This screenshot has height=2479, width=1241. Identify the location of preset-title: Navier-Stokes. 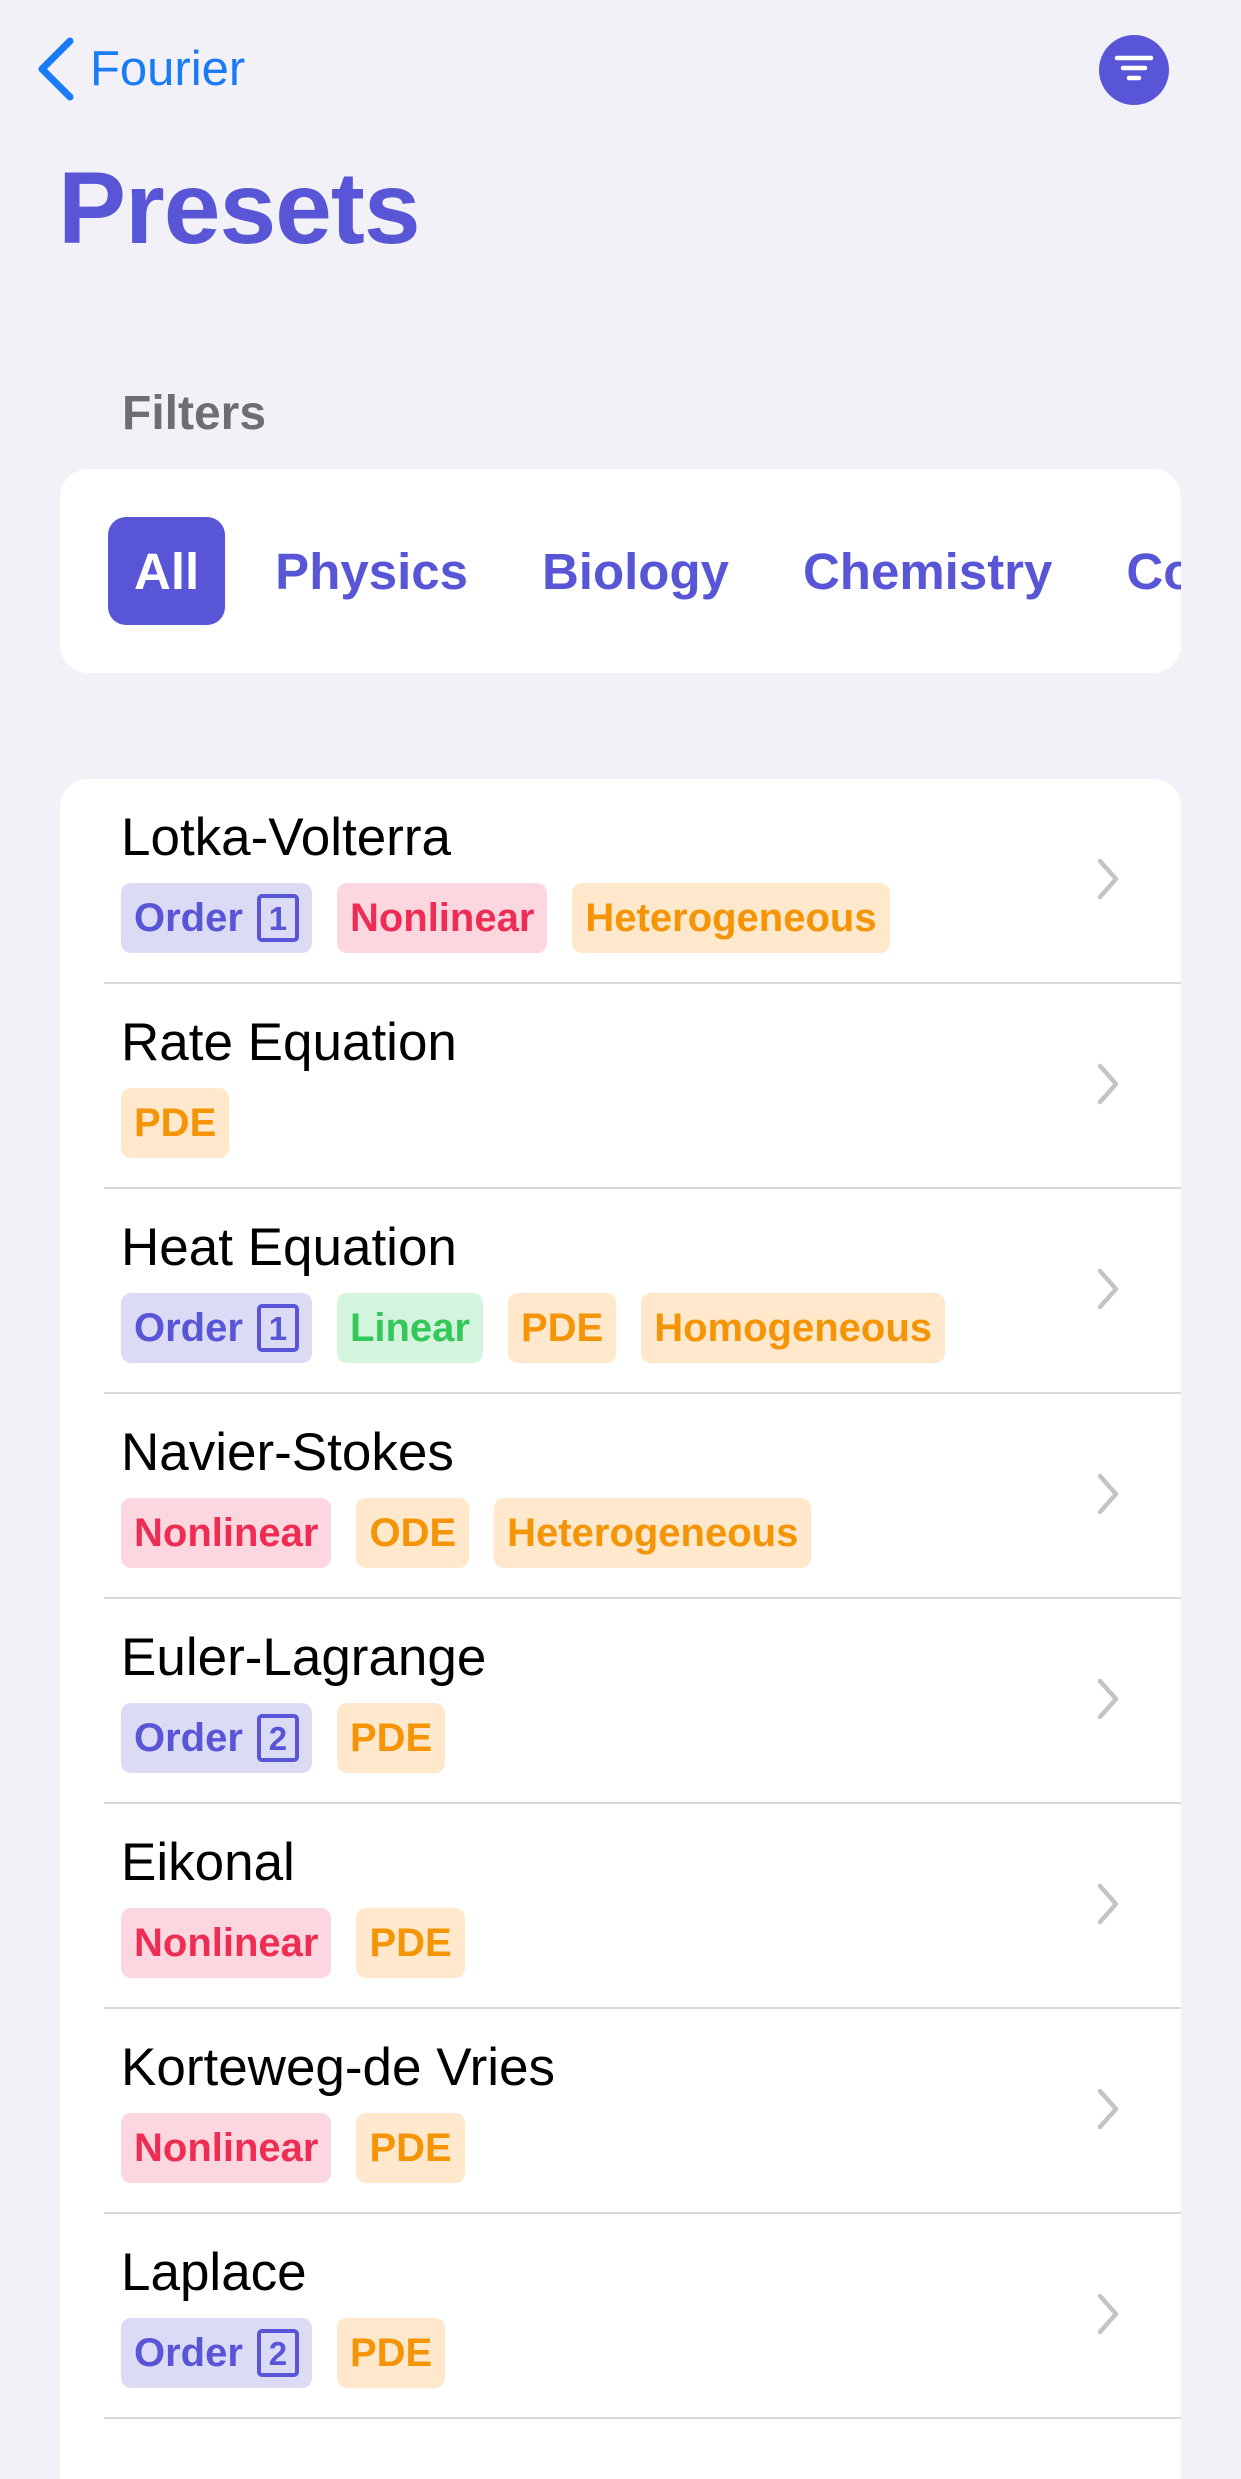
(287, 1452).